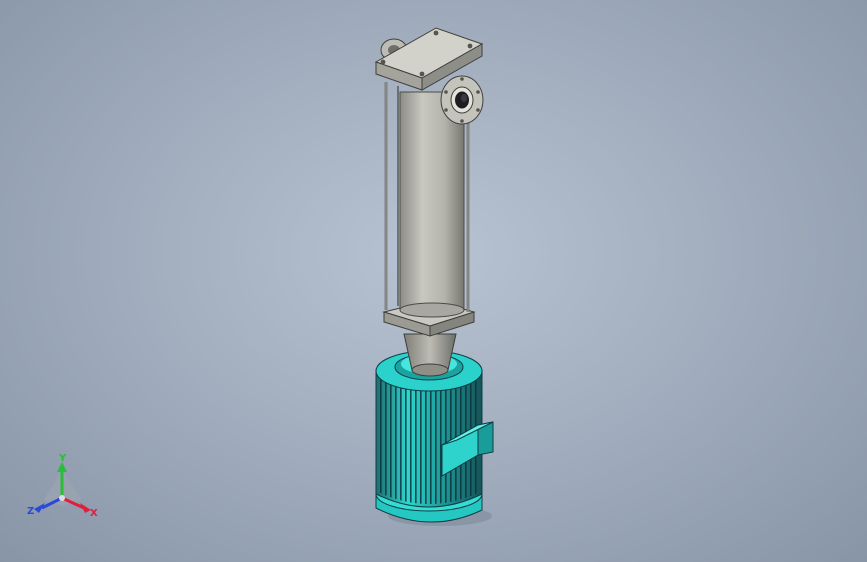 This screenshot has height=562, width=867. I want to click on triad-origin, so click(62, 498).